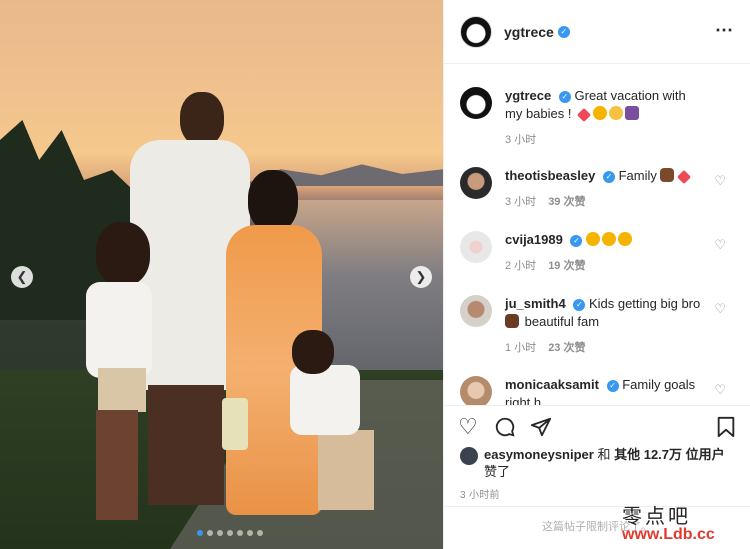  I want to click on liker-avatar, so click(469, 456).